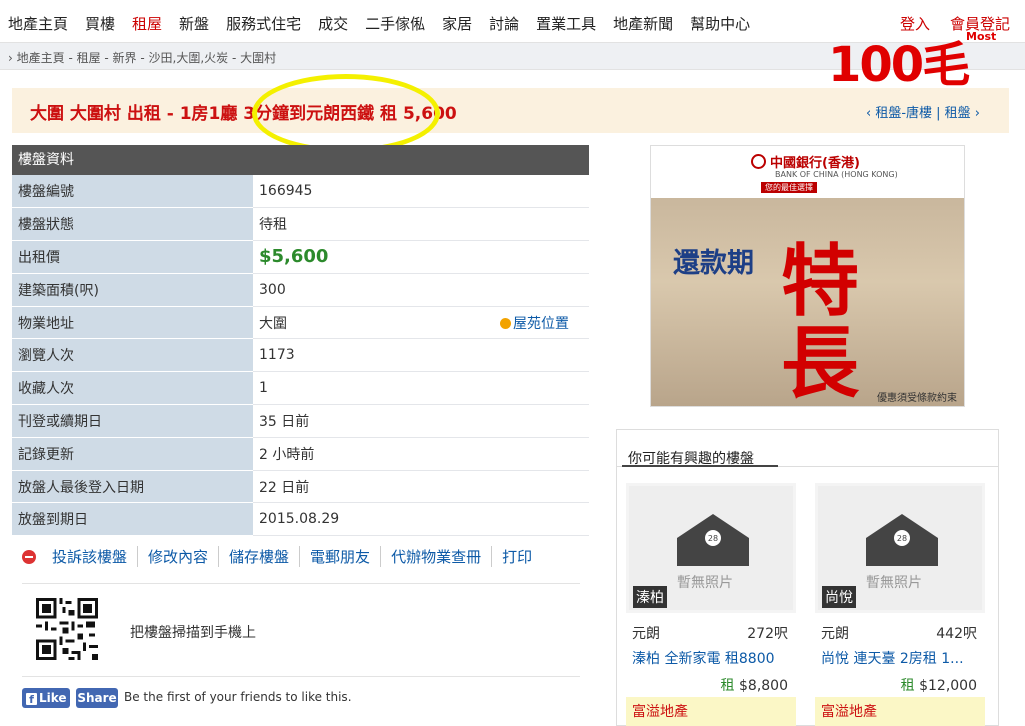 This screenshot has height=726, width=1025. I want to click on logo-100: 100毛, so click(899, 65).